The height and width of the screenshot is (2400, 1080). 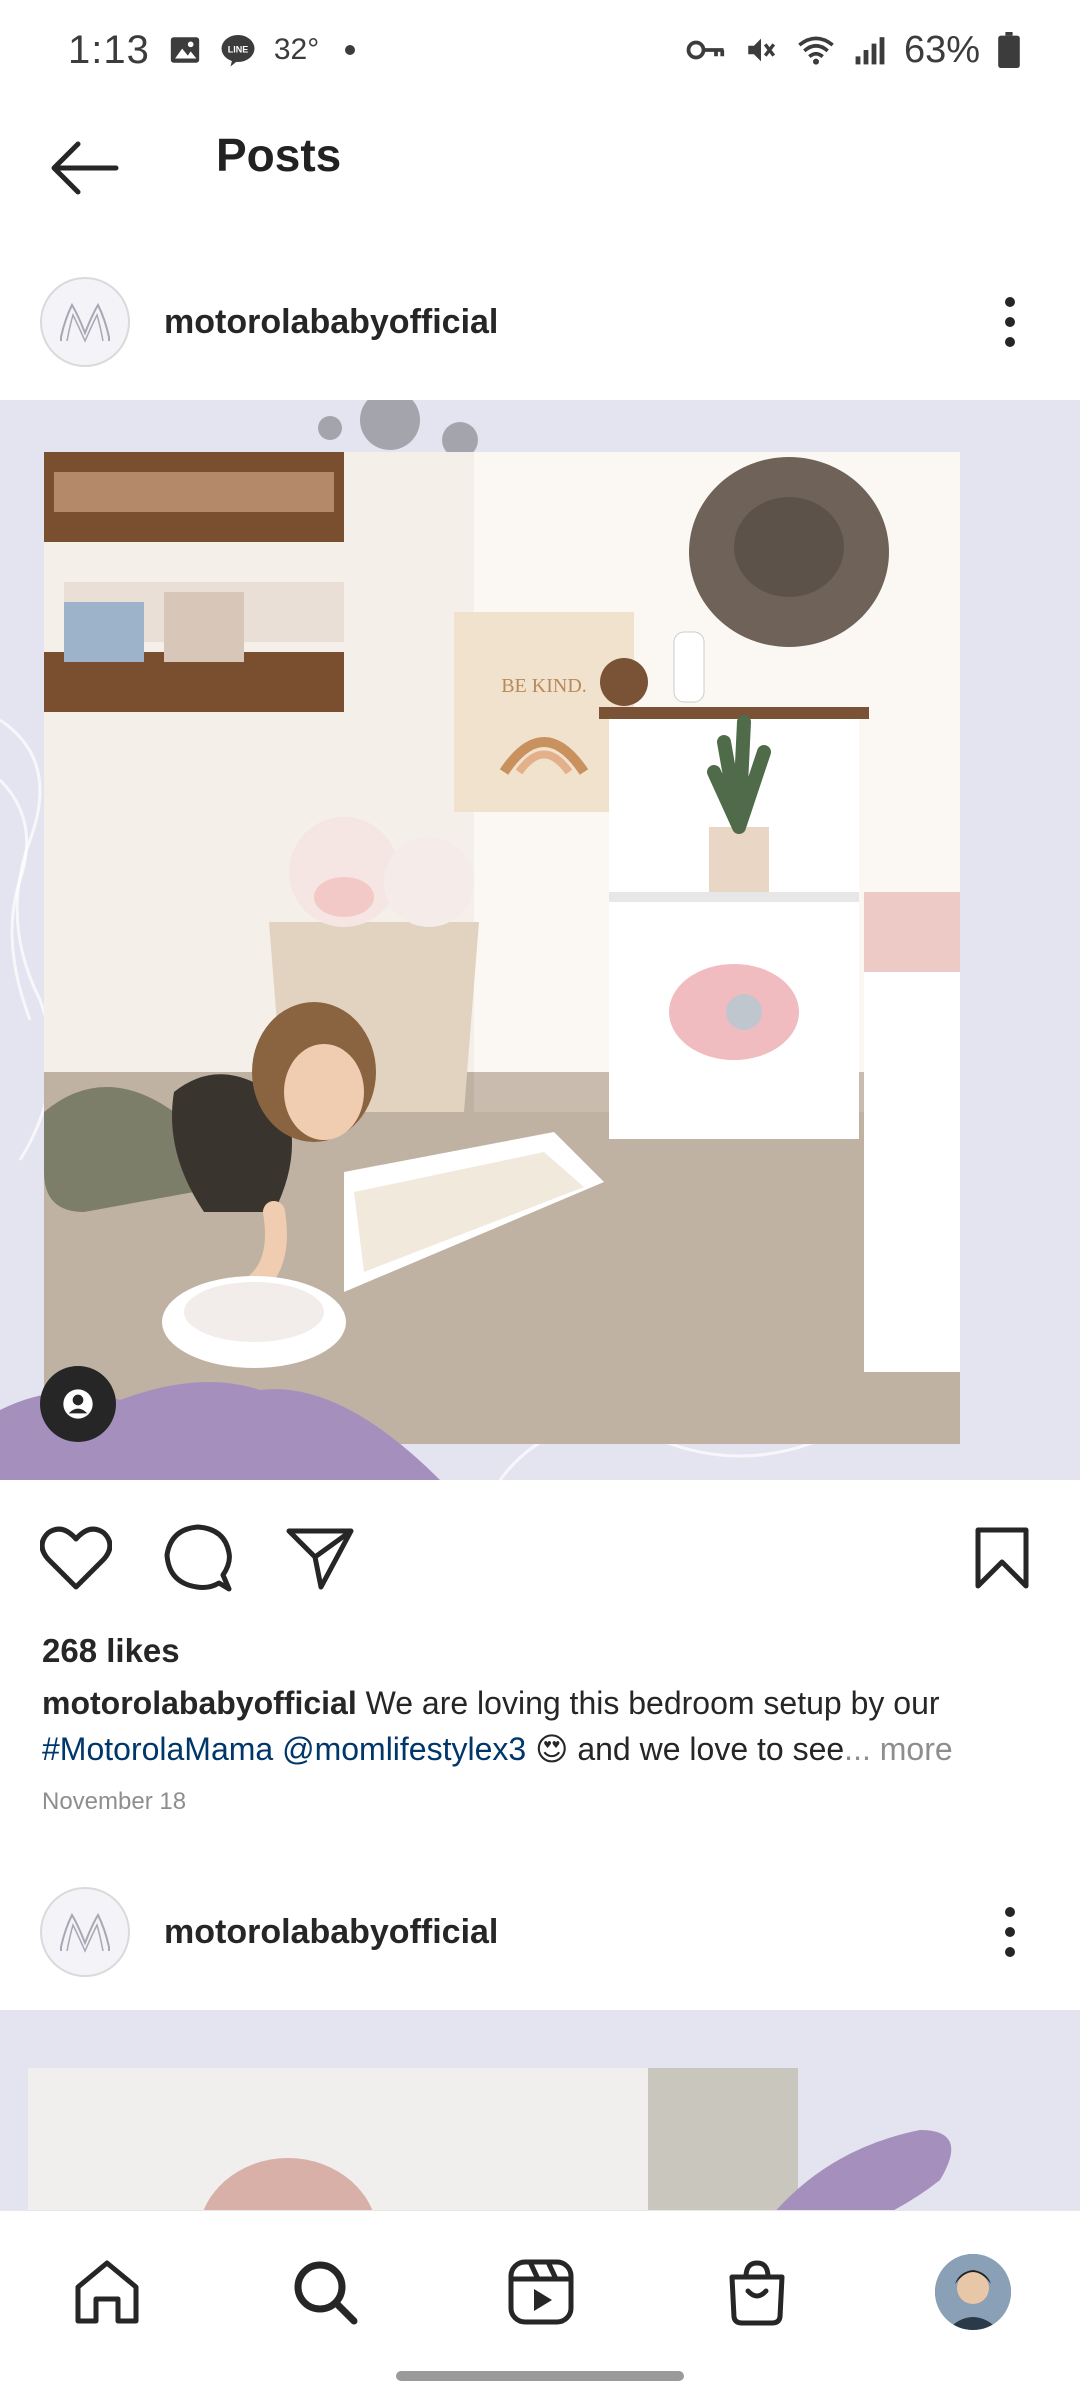 I want to click on mention-link: @momlifestylex3, so click(x=404, y=1749).